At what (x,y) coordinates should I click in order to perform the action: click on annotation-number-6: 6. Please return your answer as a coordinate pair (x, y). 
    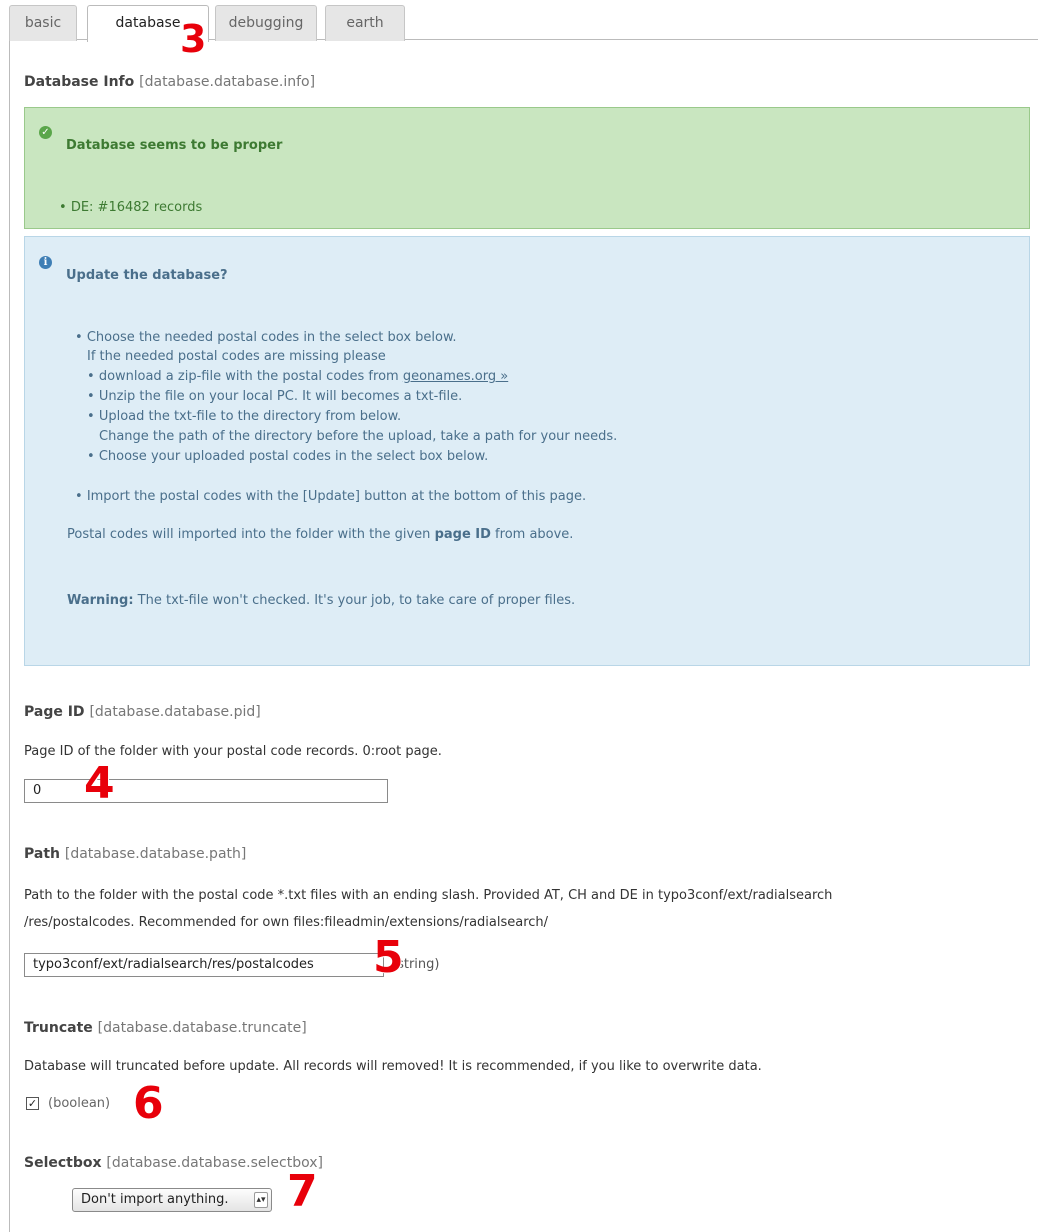
    Looking at the image, I should click on (148, 1103).